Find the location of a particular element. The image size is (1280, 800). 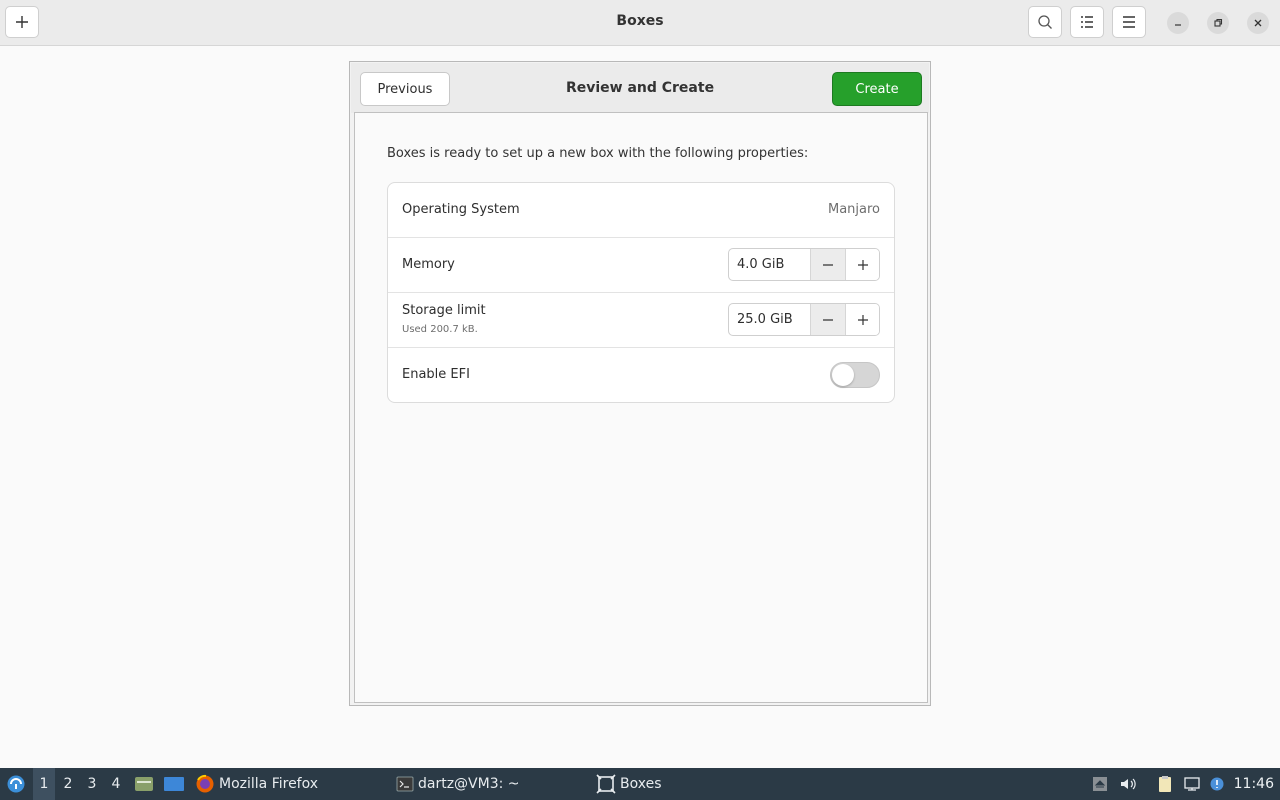

storage-row: Storage limit Used 200.7 kB. 25.0 GiB is located at coordinates (641, 320).